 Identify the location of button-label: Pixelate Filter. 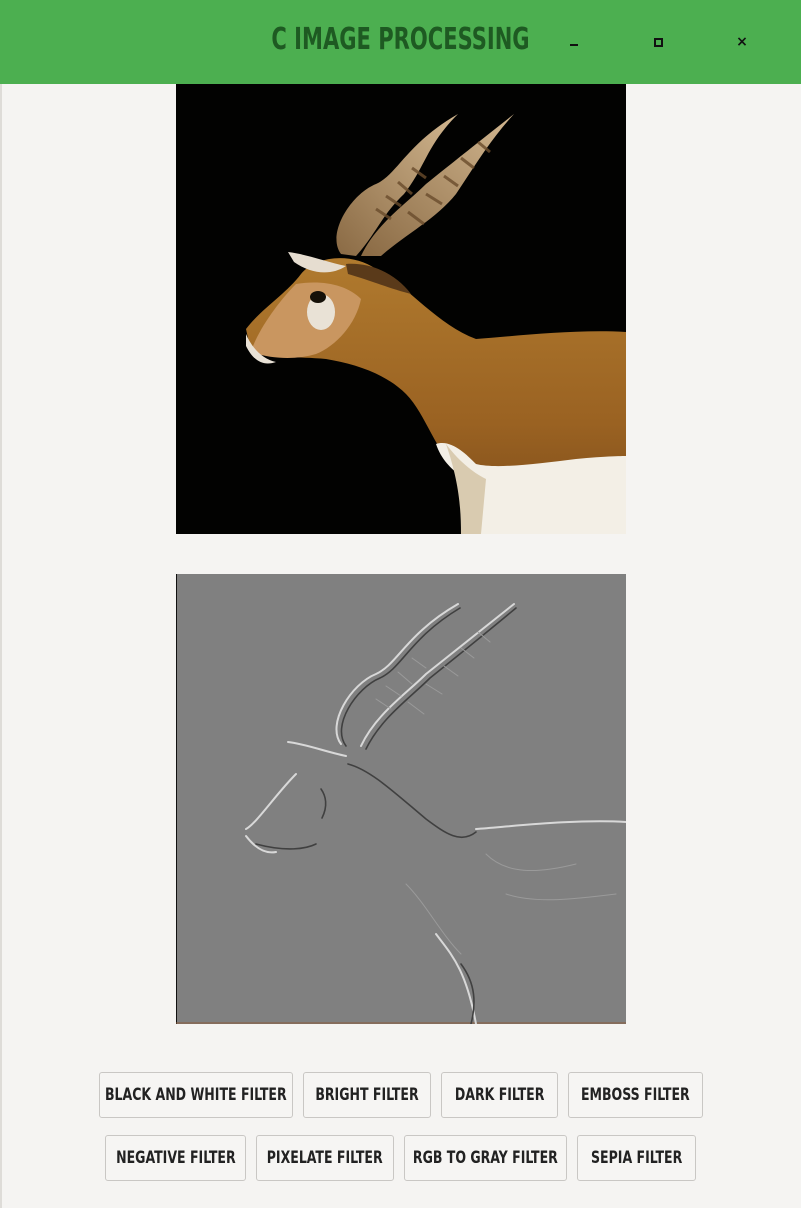
(325, 1158).